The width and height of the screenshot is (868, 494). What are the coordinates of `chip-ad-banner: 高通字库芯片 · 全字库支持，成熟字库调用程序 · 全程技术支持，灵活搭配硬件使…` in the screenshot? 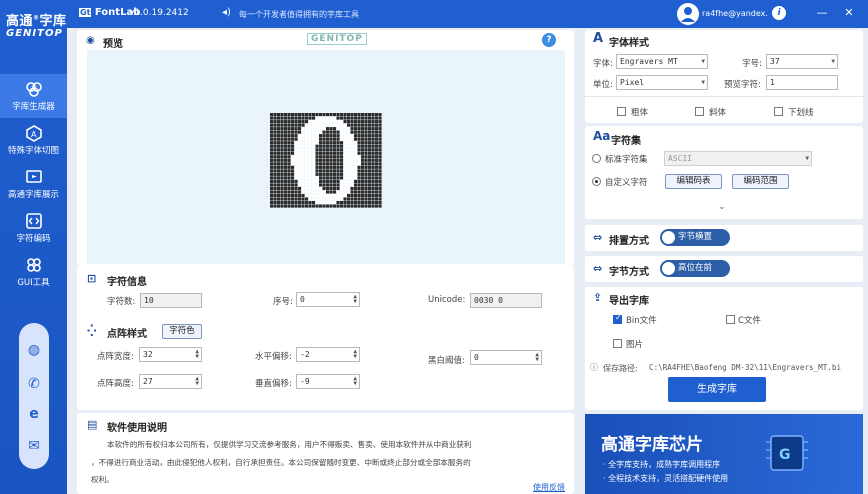 It's located at (724, 454).